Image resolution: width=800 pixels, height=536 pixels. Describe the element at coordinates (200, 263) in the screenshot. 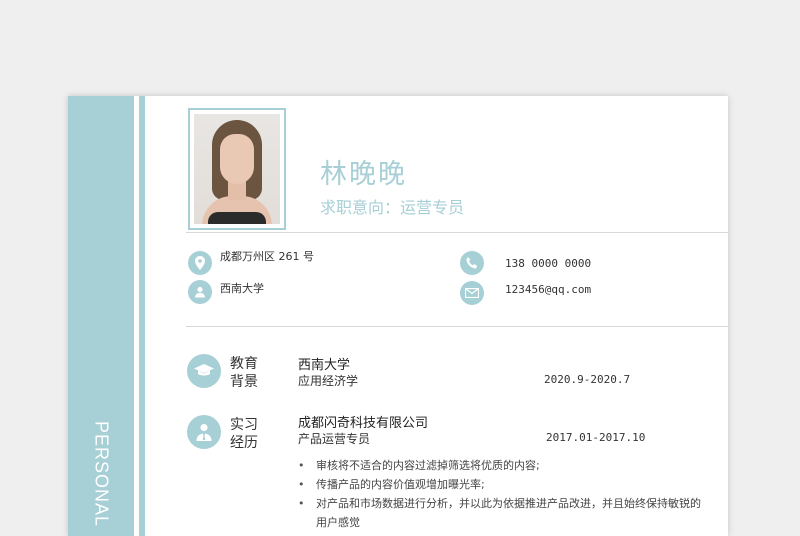

I see `location-pin-icon` at that location.